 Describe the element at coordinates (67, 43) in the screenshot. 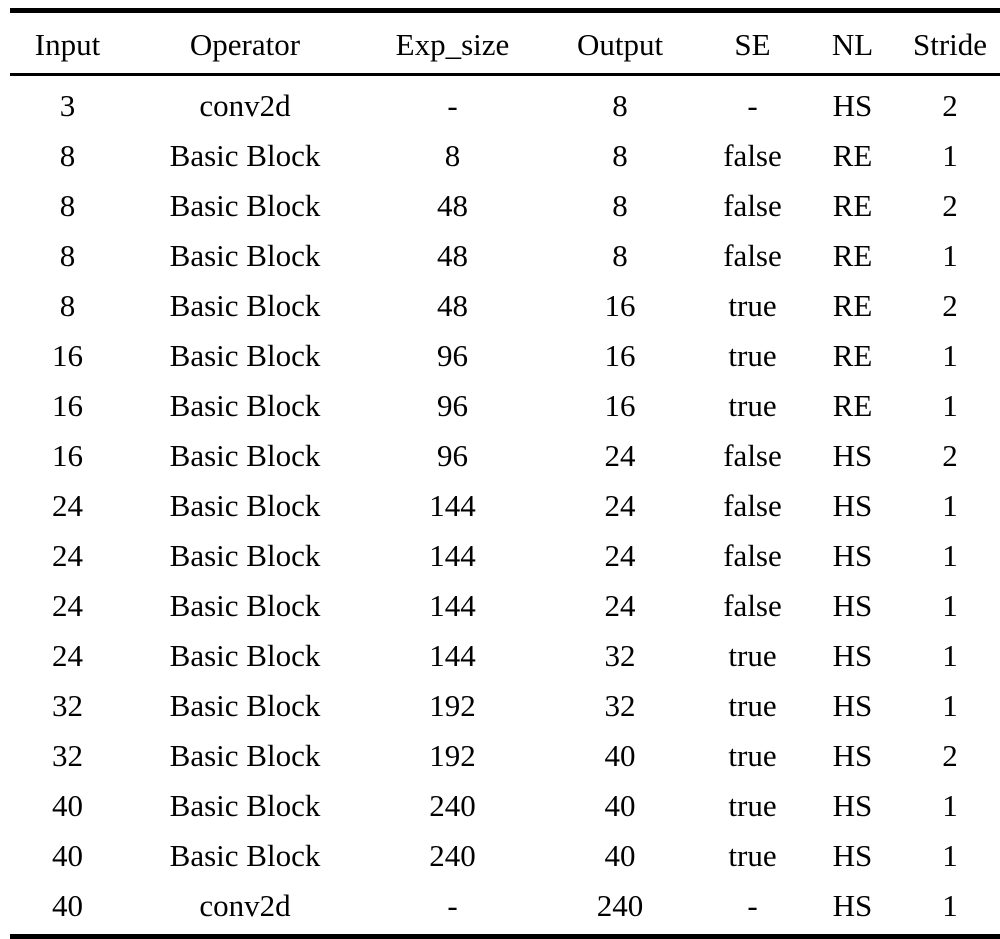

I see `column-header-input: Input` at that location.